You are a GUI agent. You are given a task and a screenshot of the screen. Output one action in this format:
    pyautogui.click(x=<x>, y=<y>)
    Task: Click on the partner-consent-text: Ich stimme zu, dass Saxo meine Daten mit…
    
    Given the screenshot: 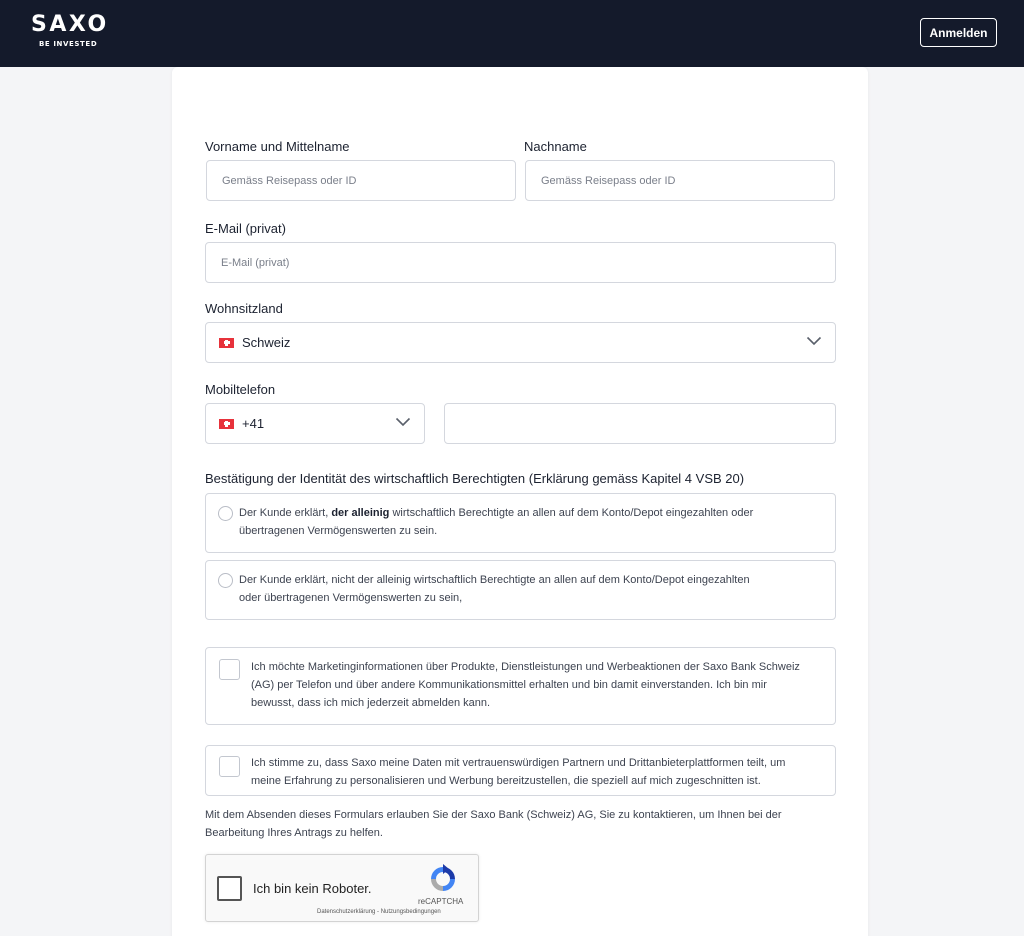 What is the action you would take?
    pyautogui.click(x=518, y=772)
    